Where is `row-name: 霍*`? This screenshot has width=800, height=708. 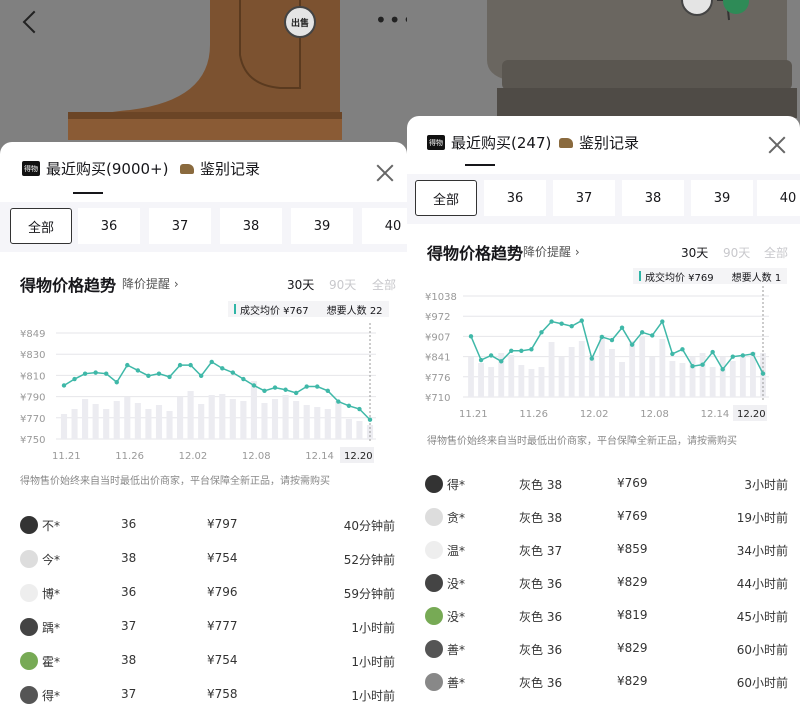
row-name: 霍* is located at coordinates (51, 662).